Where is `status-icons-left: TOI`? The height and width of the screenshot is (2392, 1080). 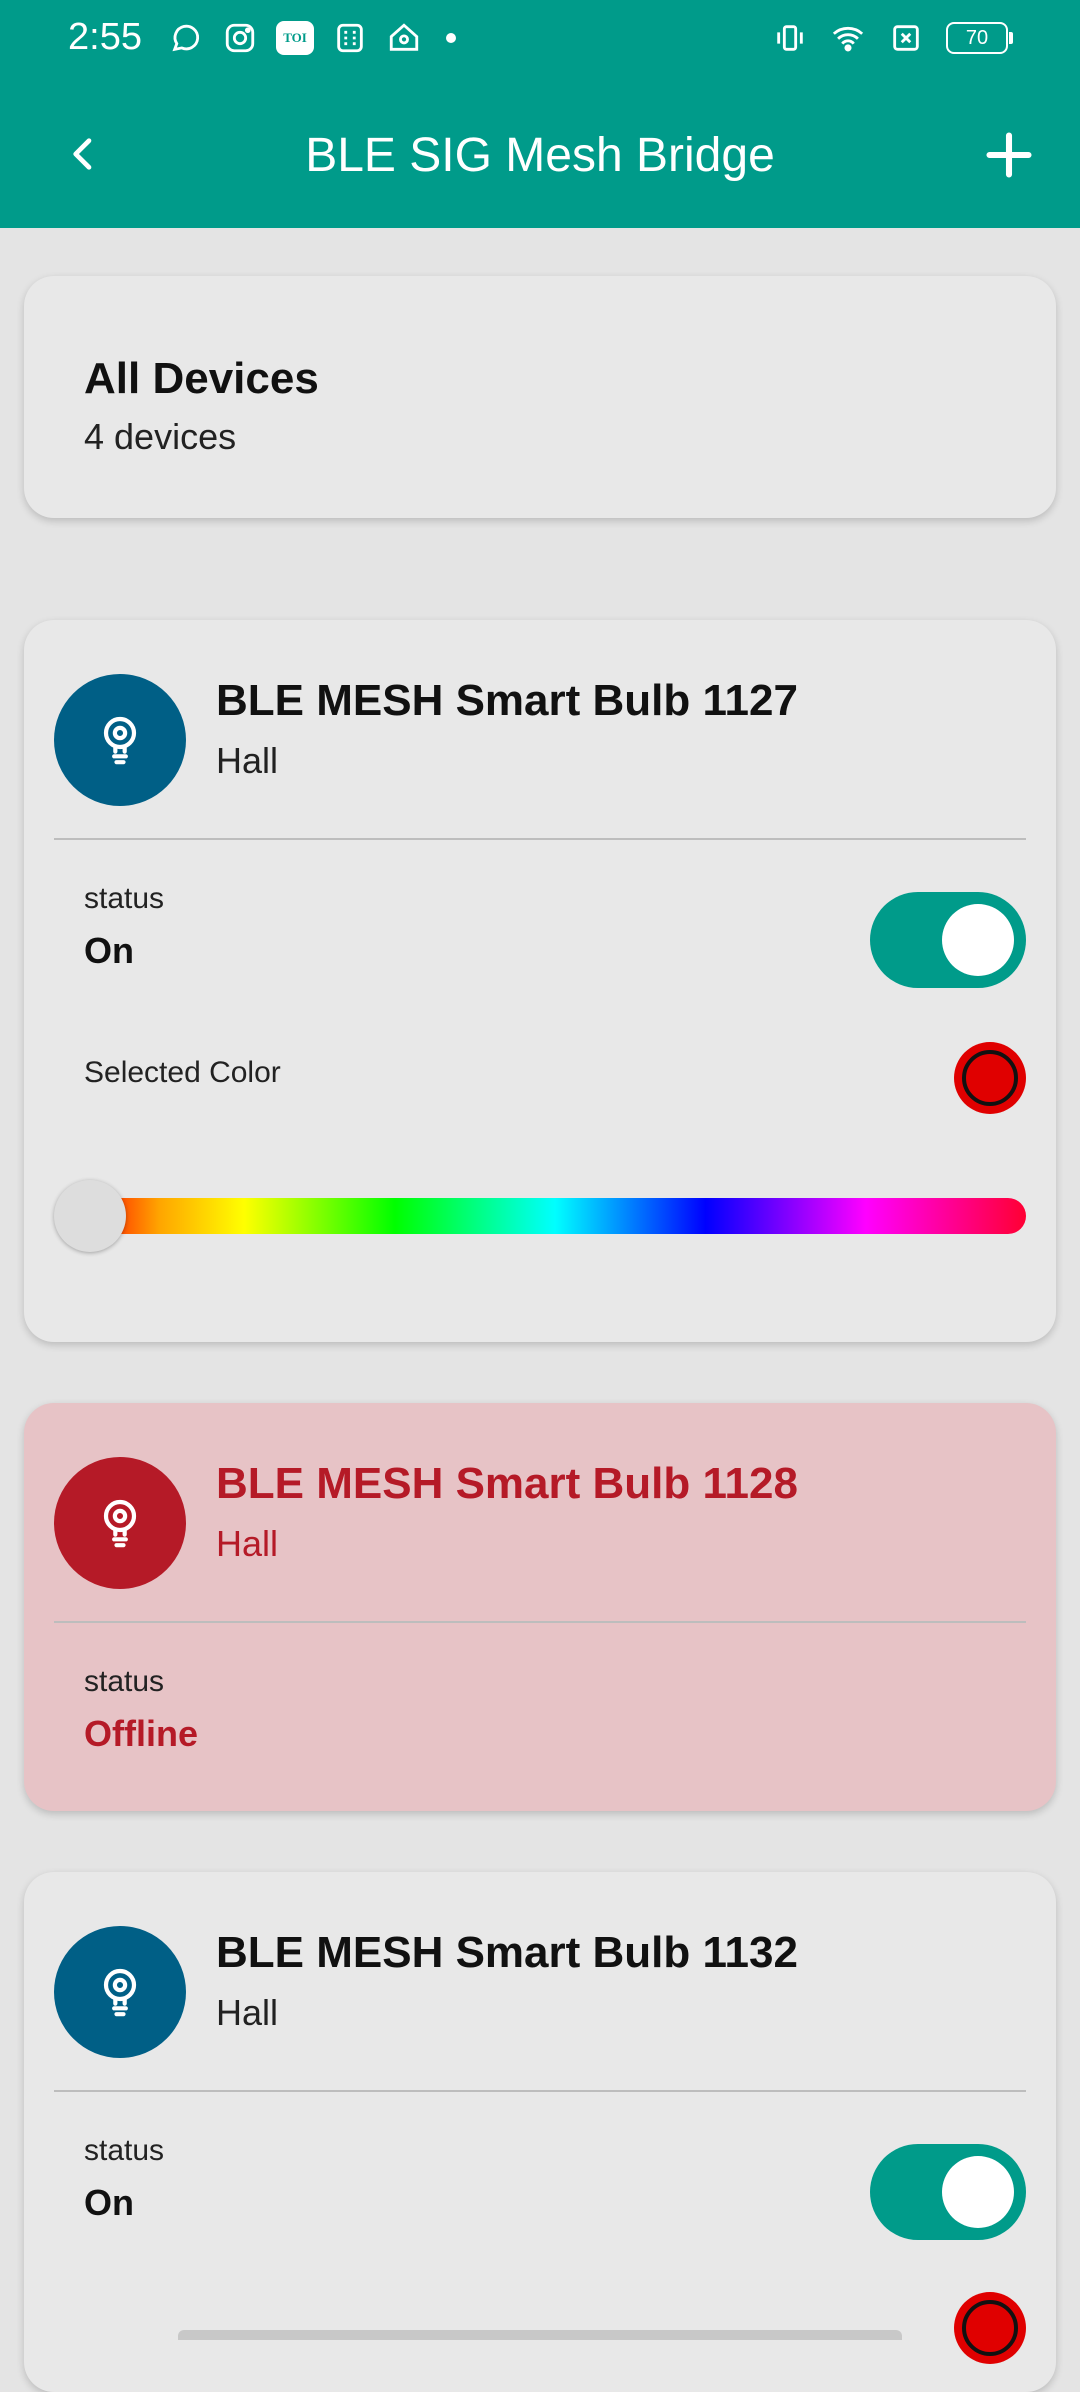
status-icons-left: TOI is located at coordinates (312, 38).